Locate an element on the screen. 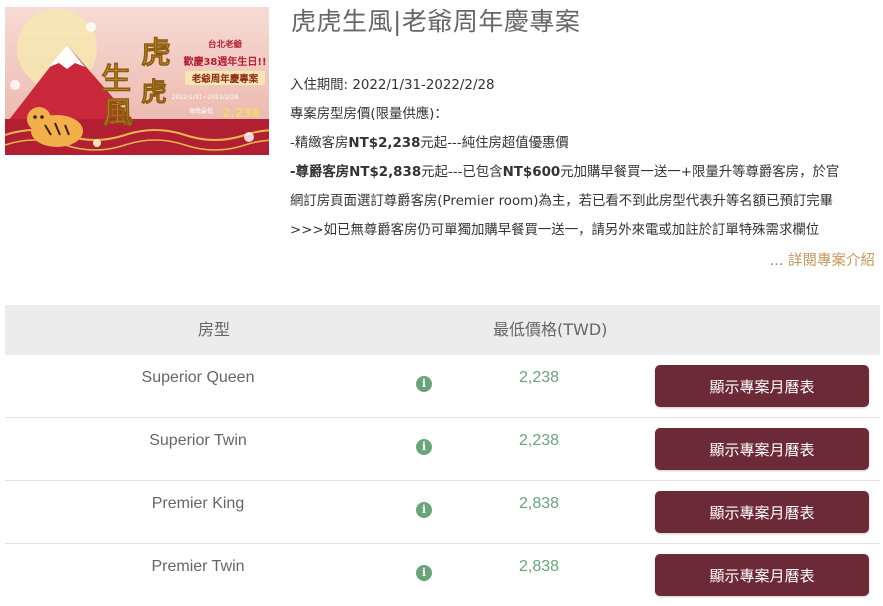  rate-heading: 專案房型房價(限量供應)： is located at coordinates (369, 114).